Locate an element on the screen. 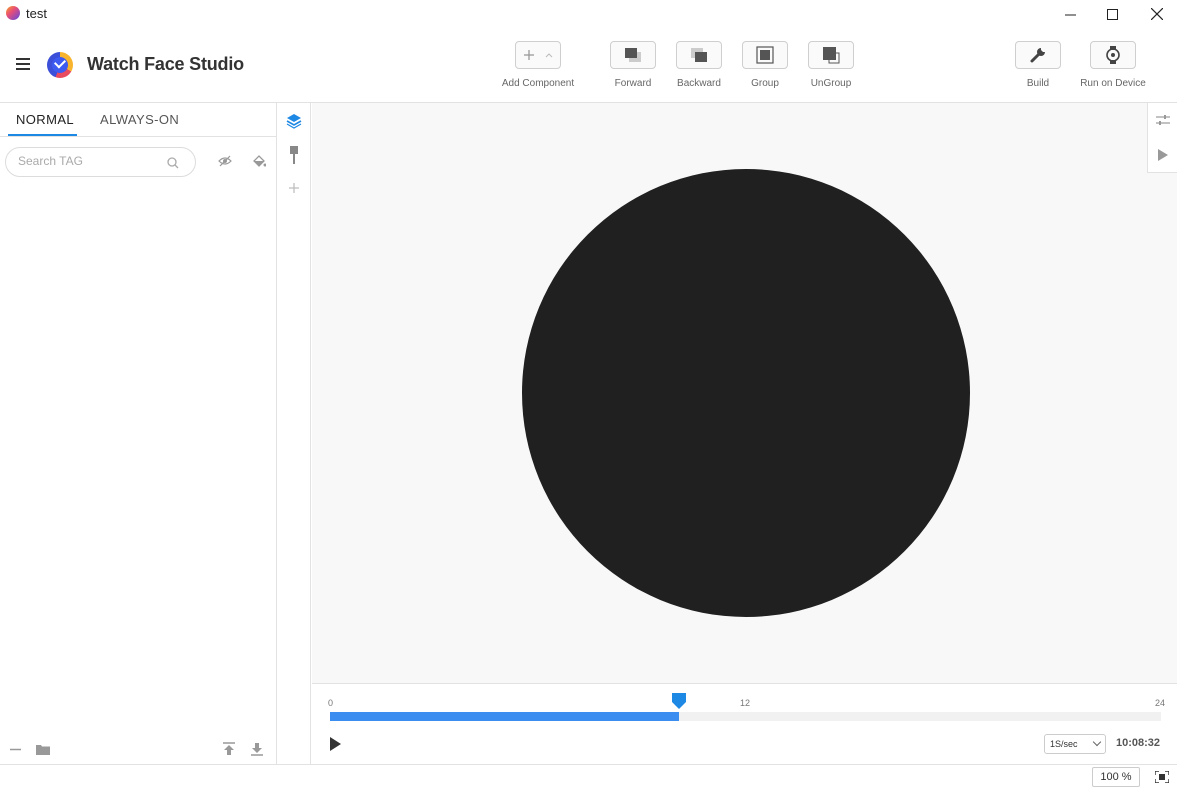 The width and height of the screenshot is (1177, 788). timeline-tick-mid: 12 is located at coordinates (745, 703).